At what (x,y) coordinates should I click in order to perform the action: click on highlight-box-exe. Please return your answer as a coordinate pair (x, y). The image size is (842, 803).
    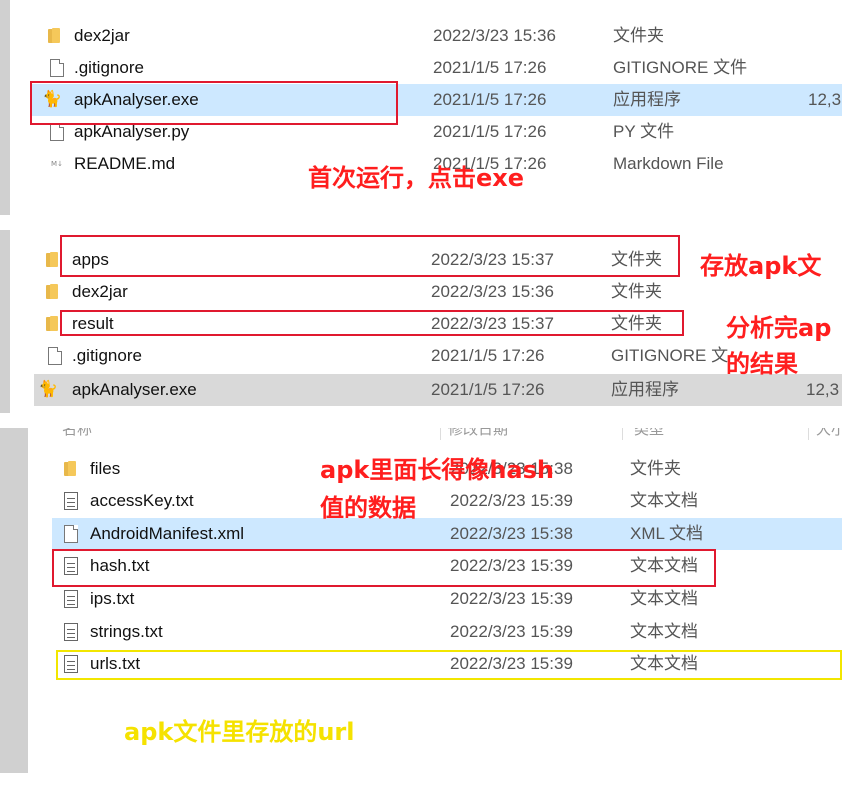
    Looking at the image, I should click on (214, 103).